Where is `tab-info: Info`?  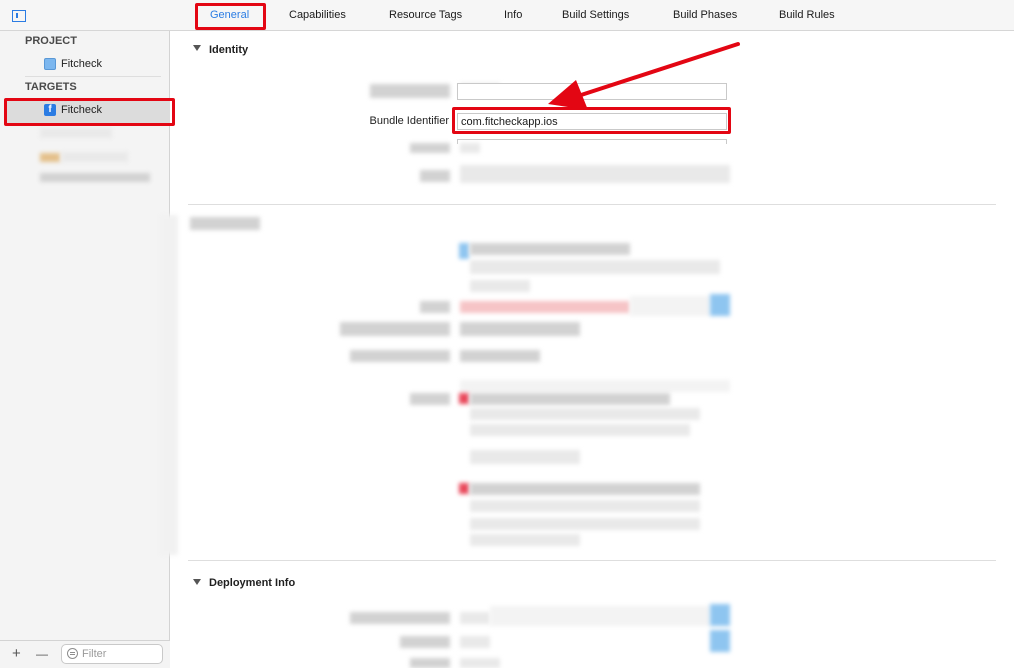 tab-info: Info is located at coordinates (513, 15).